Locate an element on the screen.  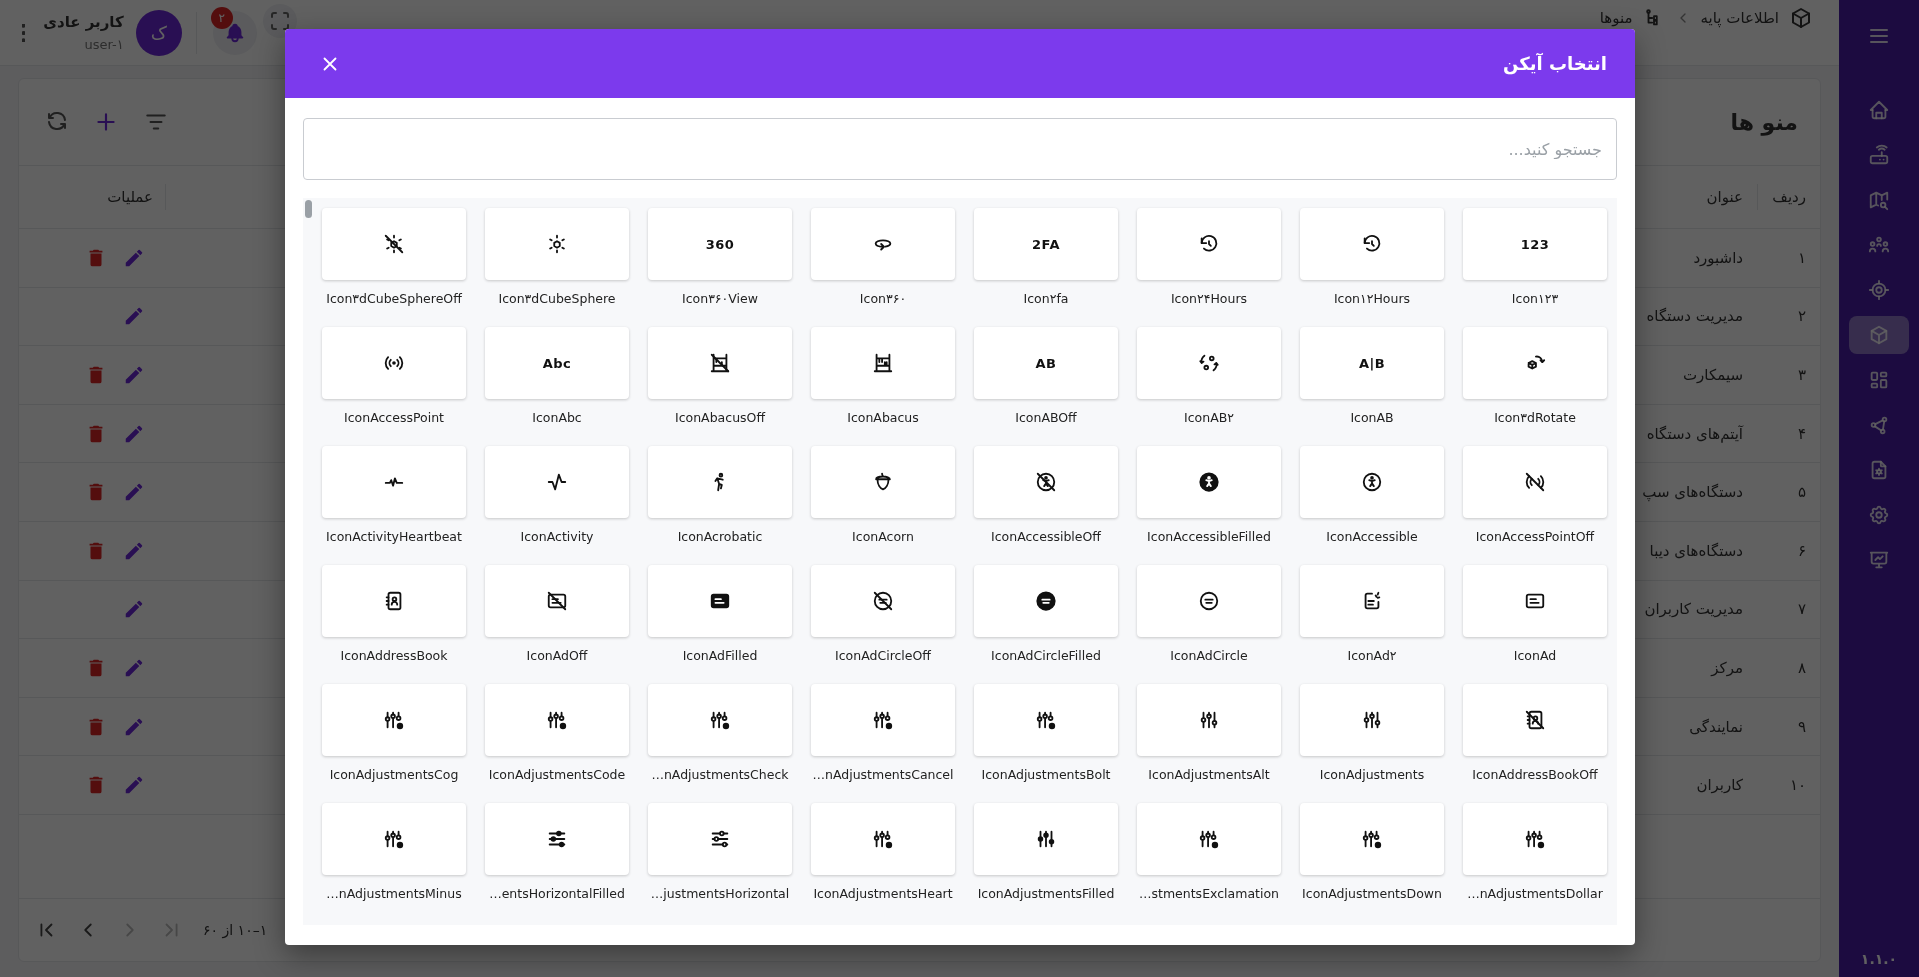
icon-option: A|B is located at coordinates (1372, 363).